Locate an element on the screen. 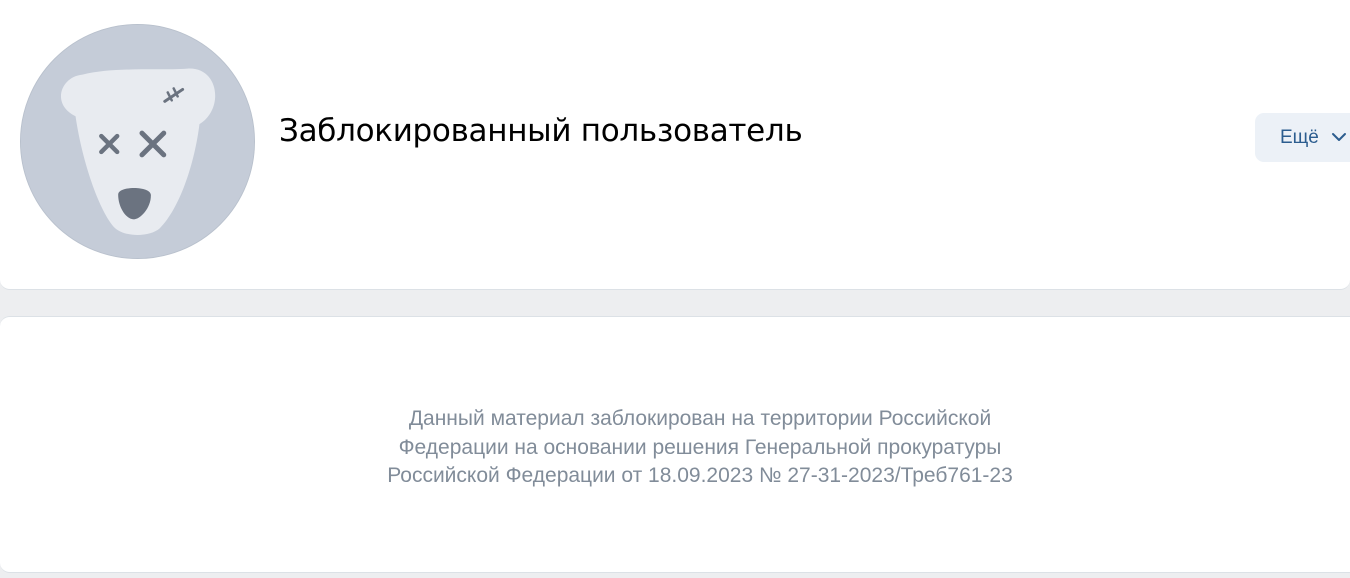 This screenshot has width=1350, height=578. avatar is located at coordinates (137, 141).